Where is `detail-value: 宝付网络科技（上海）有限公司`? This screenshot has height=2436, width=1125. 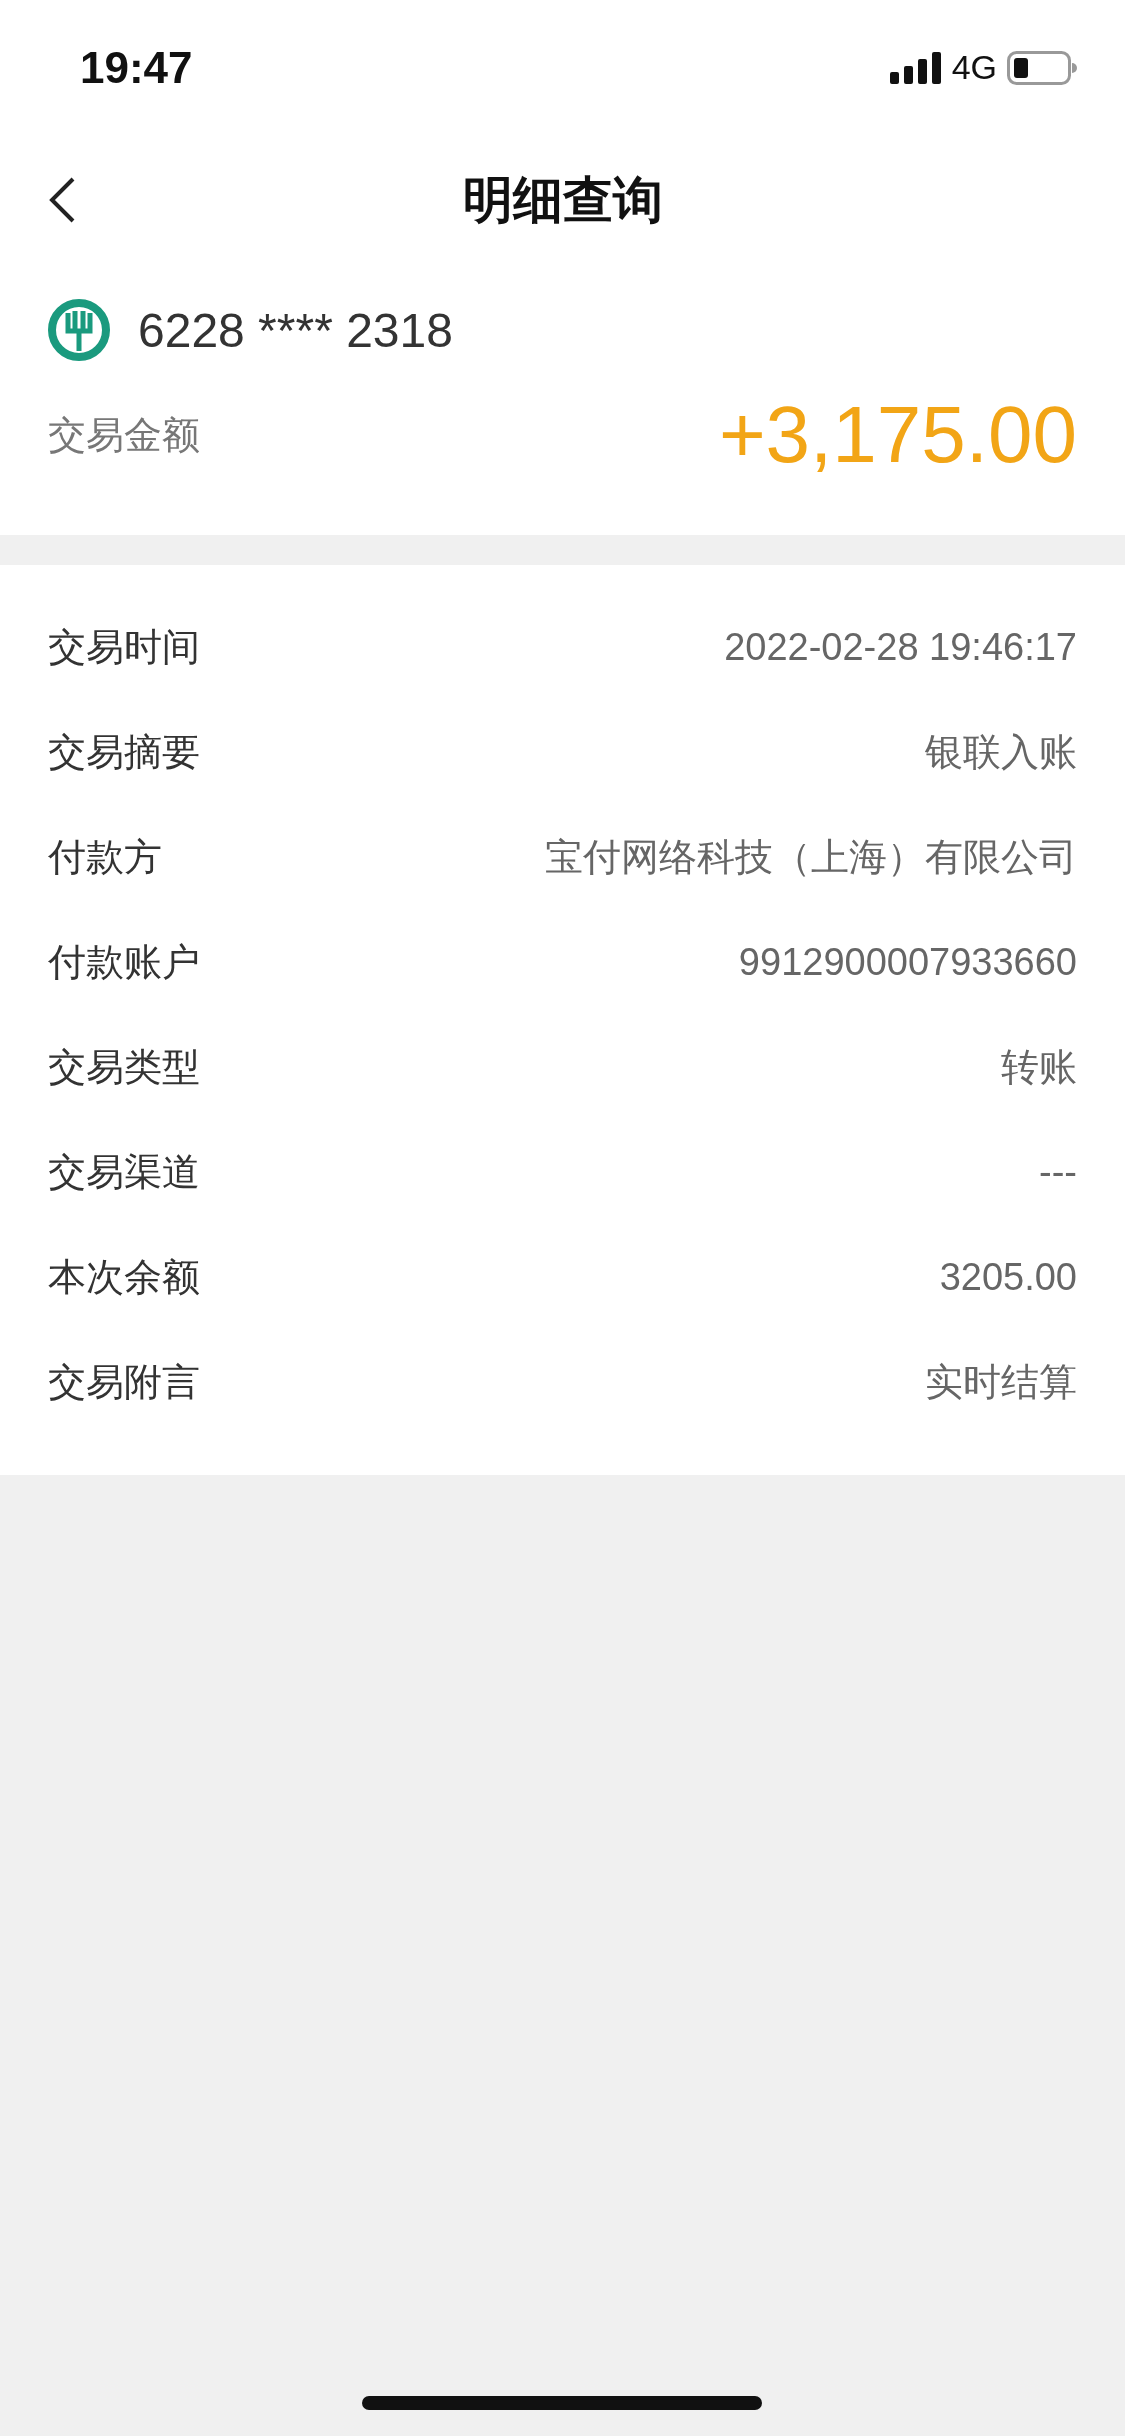
detail-value: 宝付网络科技（上海）有限公司 is located at coordinates (811, 857).